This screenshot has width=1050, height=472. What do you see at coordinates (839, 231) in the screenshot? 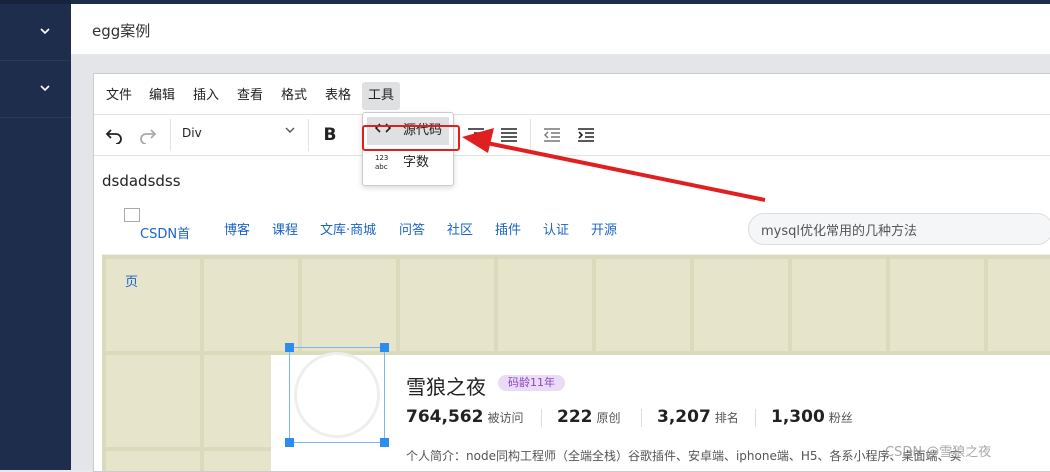
I see `search-placeholder: mysql优化常用的几种方法` at bounding box center [839, 231].